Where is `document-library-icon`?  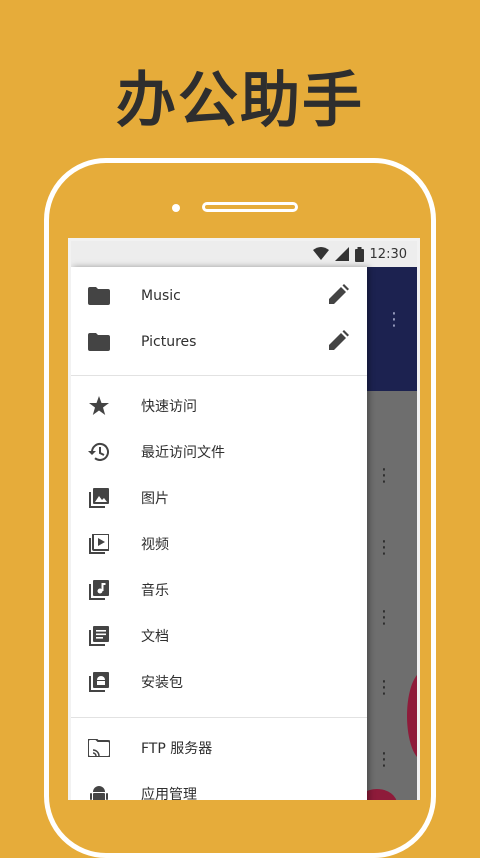 document-library-icon is located at coordinates (99, 636).